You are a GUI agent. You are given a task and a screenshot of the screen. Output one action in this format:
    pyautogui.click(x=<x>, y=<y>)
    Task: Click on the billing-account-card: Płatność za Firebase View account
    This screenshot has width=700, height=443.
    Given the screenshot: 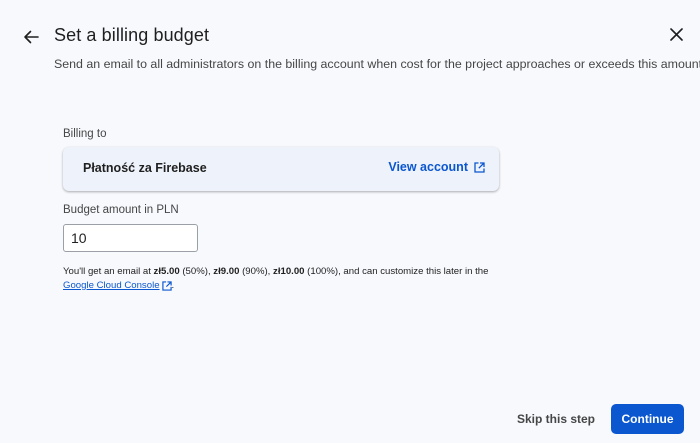 What is the action you would take?
    pyautogui.click(x=281, y=169)
    